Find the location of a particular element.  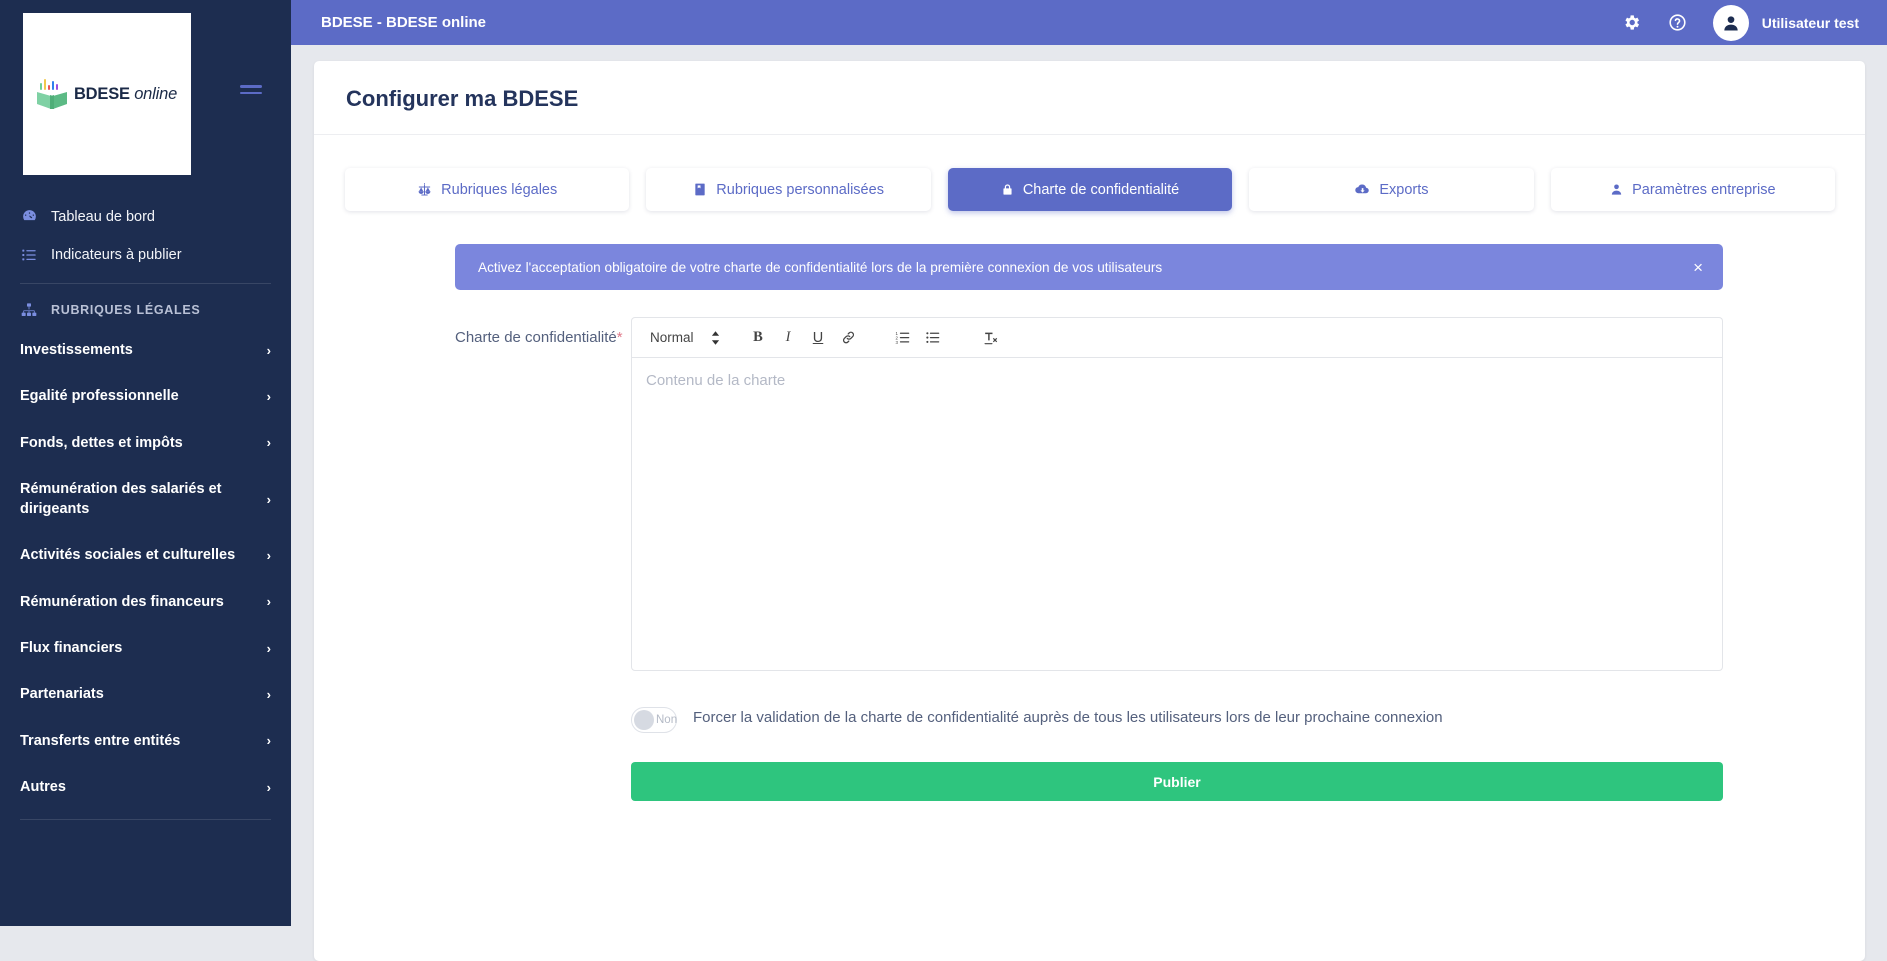

svg-text: 3 is located at coordinates (897, 342).